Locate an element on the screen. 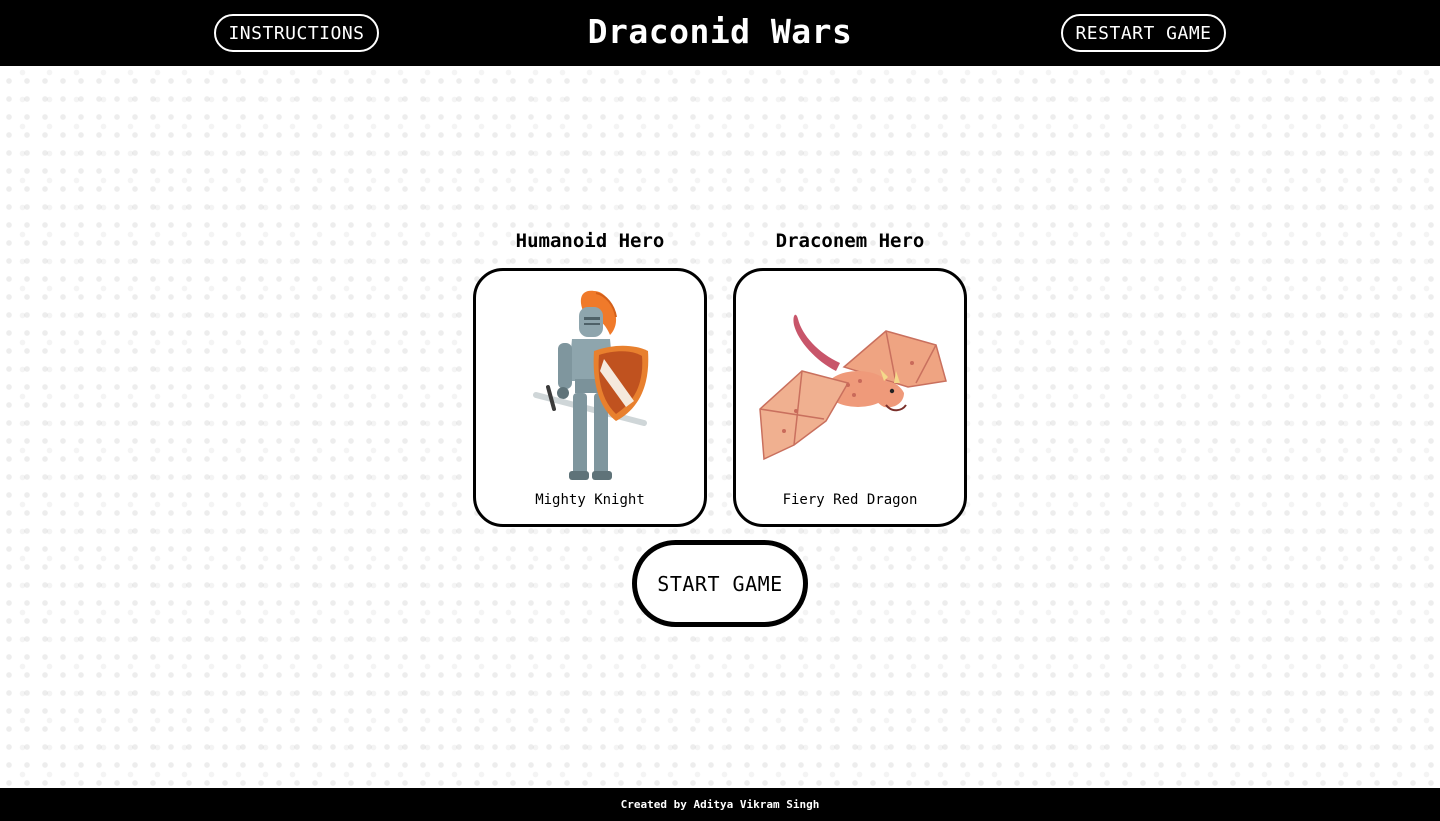 The height and width of the screenshot is (821, 1440). draconem-hero-card: Fiery Red Dragon is located at coordinates (850, 397).